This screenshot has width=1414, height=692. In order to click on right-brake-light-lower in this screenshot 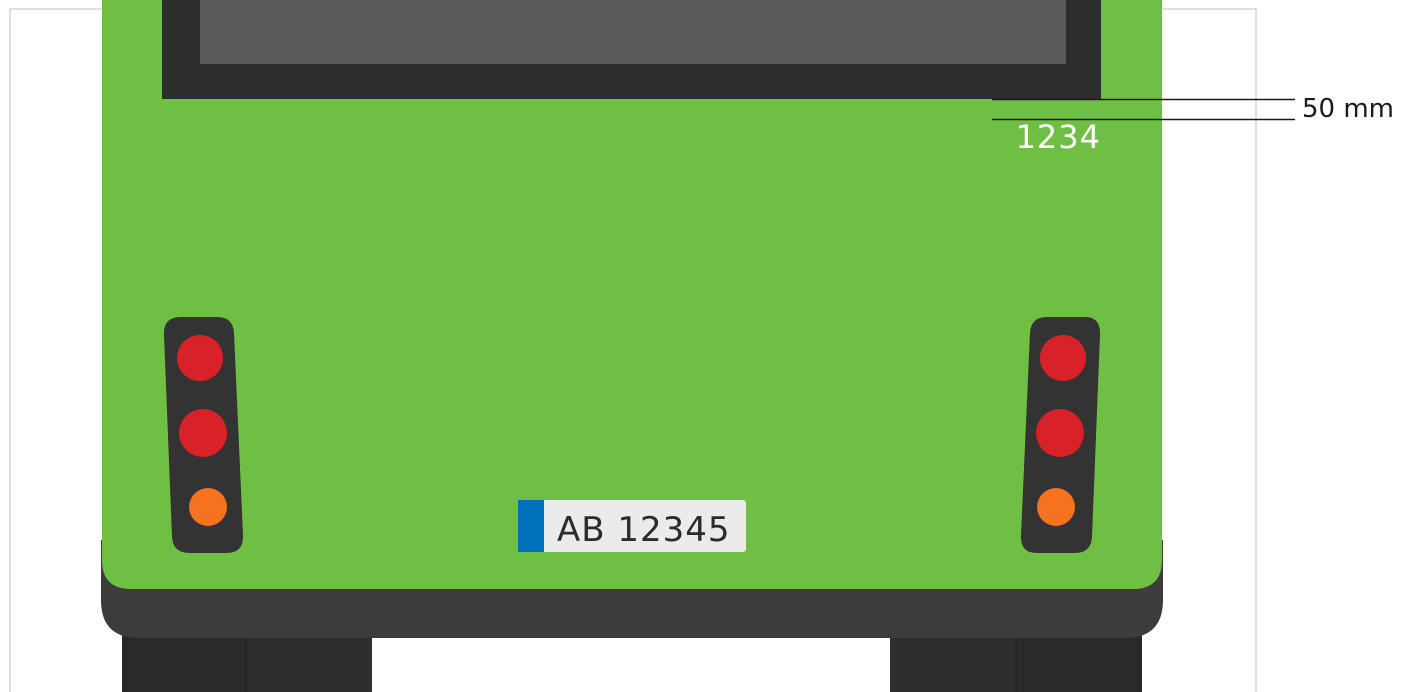, I will do `click(1060, 433)`.